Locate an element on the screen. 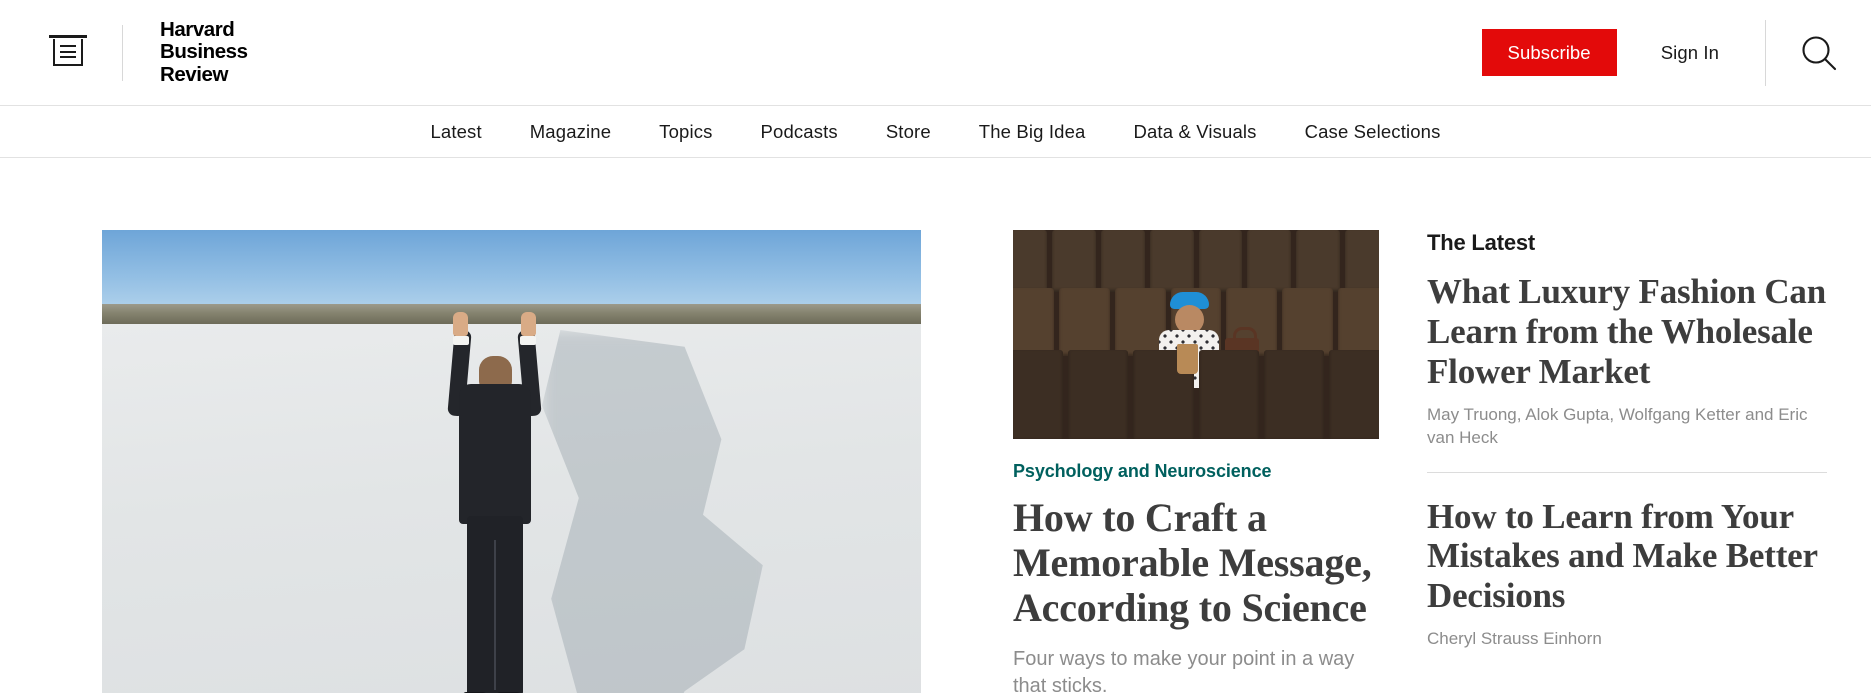 The width and height of the screenshot is (1871, 693). header-actions: Subscribe Sign In is located at coordinates (1676, 52).